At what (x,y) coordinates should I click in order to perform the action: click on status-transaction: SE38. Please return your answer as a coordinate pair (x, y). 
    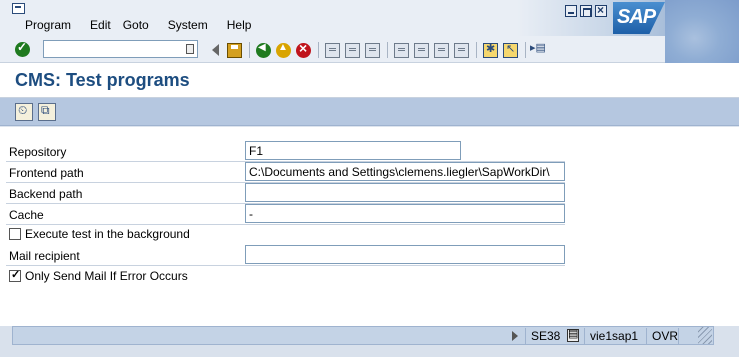
    Looking at the image, I should click on (546, 336).